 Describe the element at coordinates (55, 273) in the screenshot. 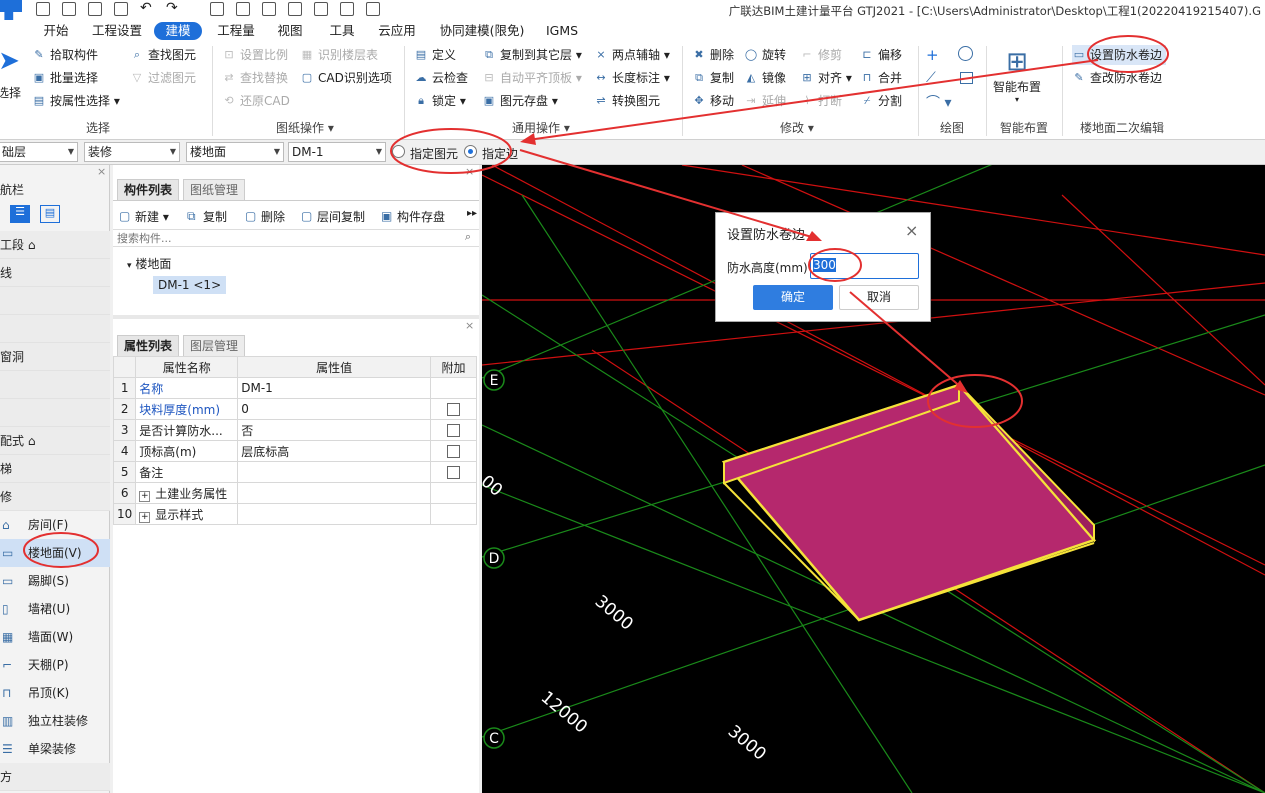

I see `nav-row: 线` at that location.